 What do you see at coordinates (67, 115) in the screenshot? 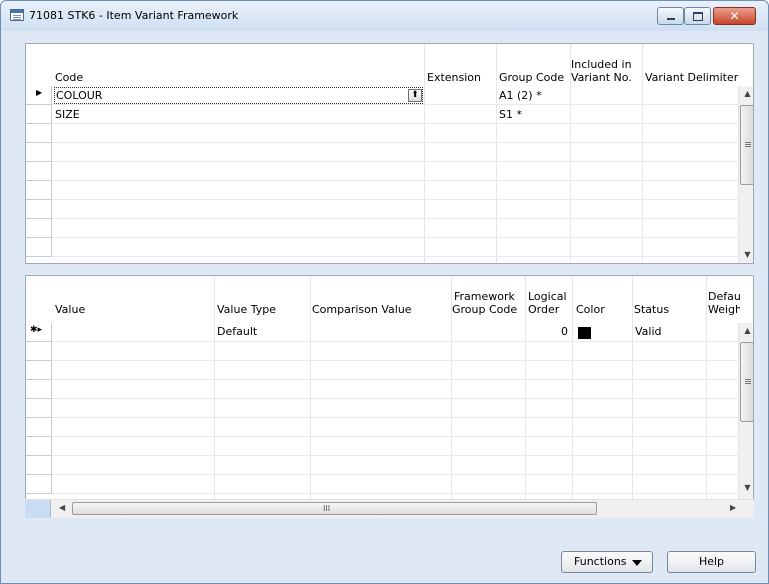
I see `code-value: SIZE` at bounding box center [67, 115].